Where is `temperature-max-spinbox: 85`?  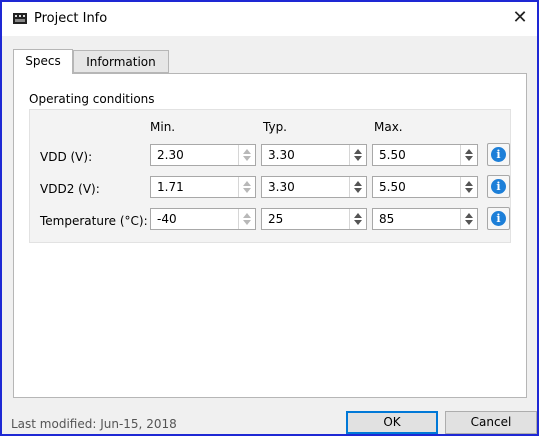
temperature-max-spinbox: 85 is located at coordinates (425, 219).